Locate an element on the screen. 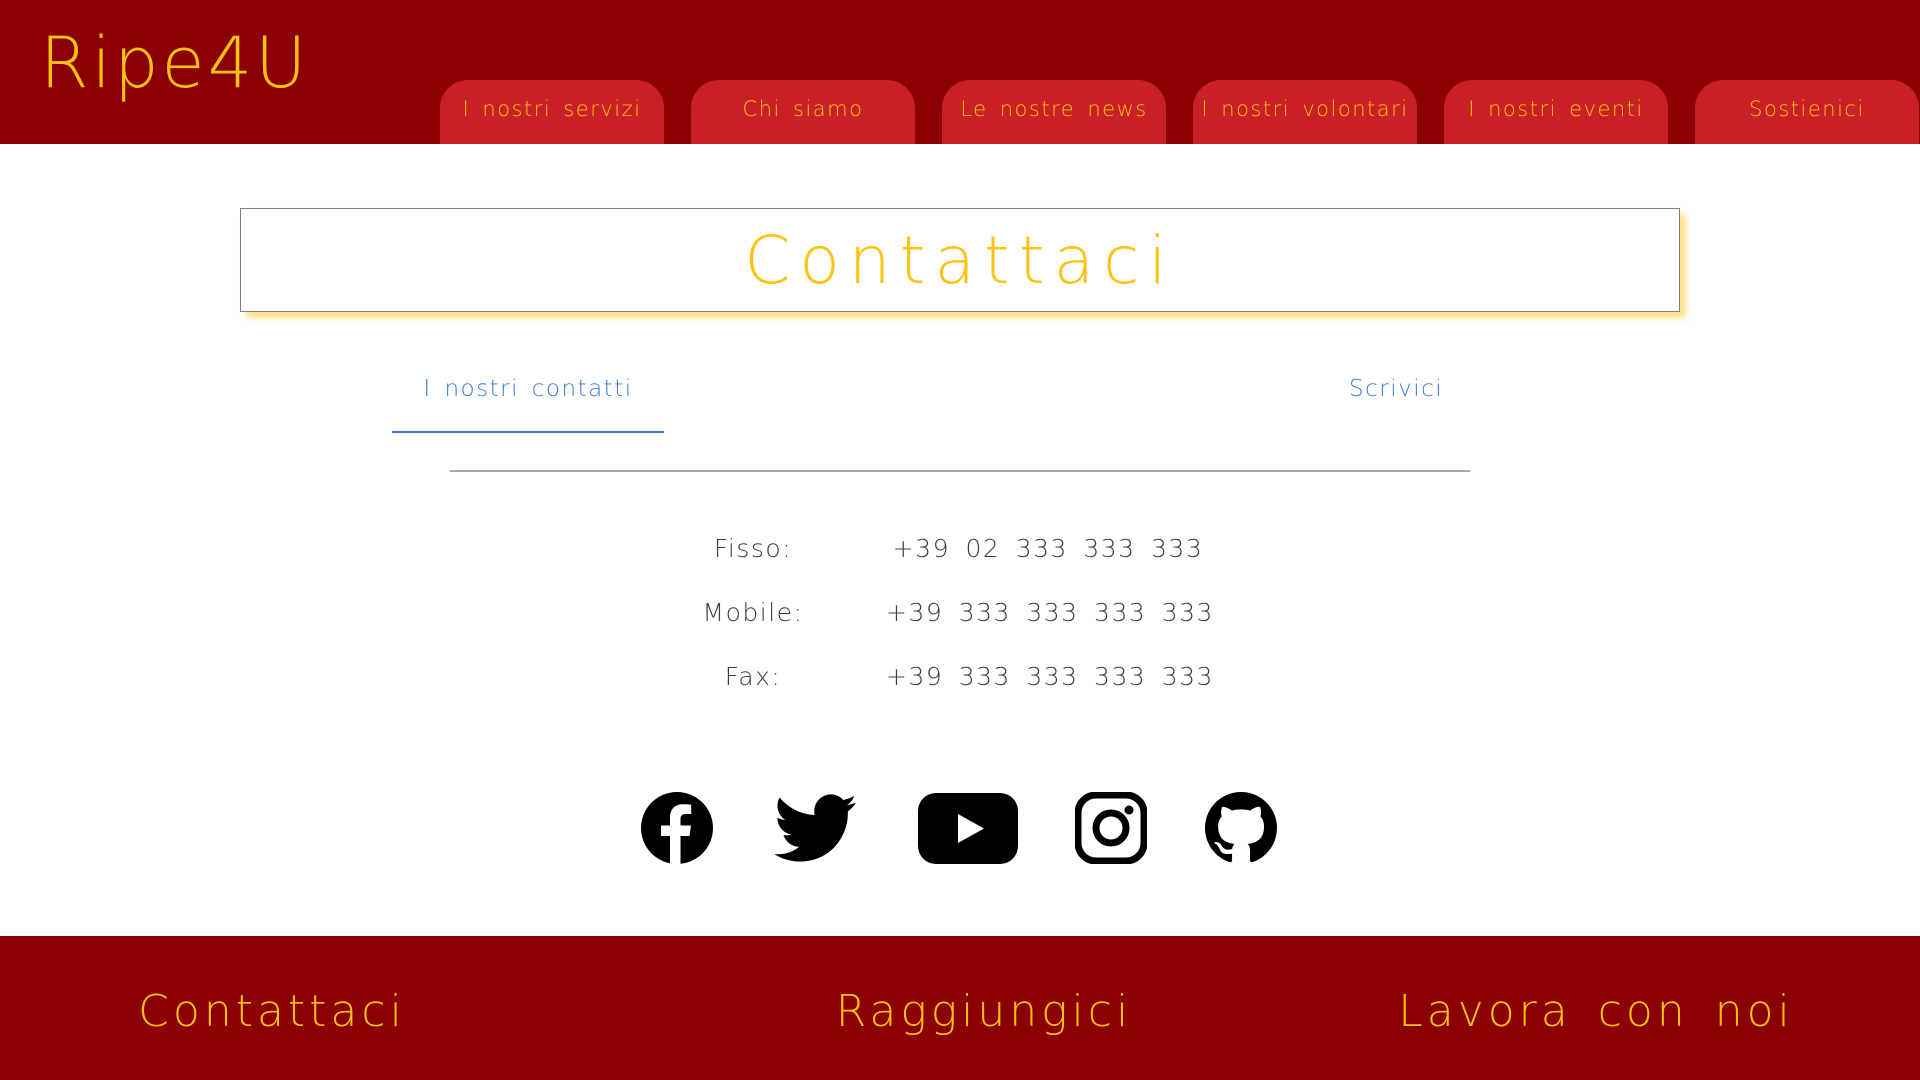  contact-row-fisso: Fisso: +39 02 333 333 333 is located at coordinates (970, 554).